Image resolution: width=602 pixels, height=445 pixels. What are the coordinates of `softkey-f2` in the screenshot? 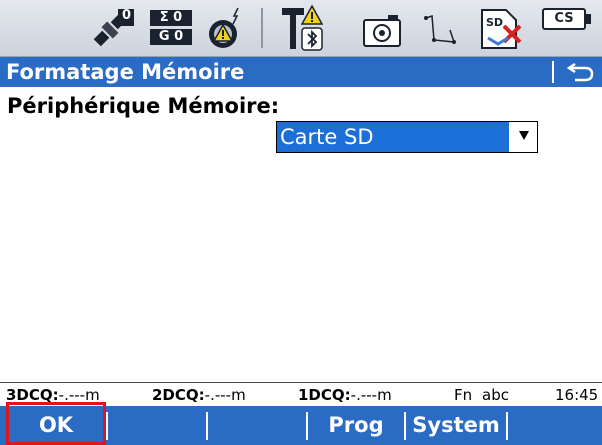 It's located at (157, 425).